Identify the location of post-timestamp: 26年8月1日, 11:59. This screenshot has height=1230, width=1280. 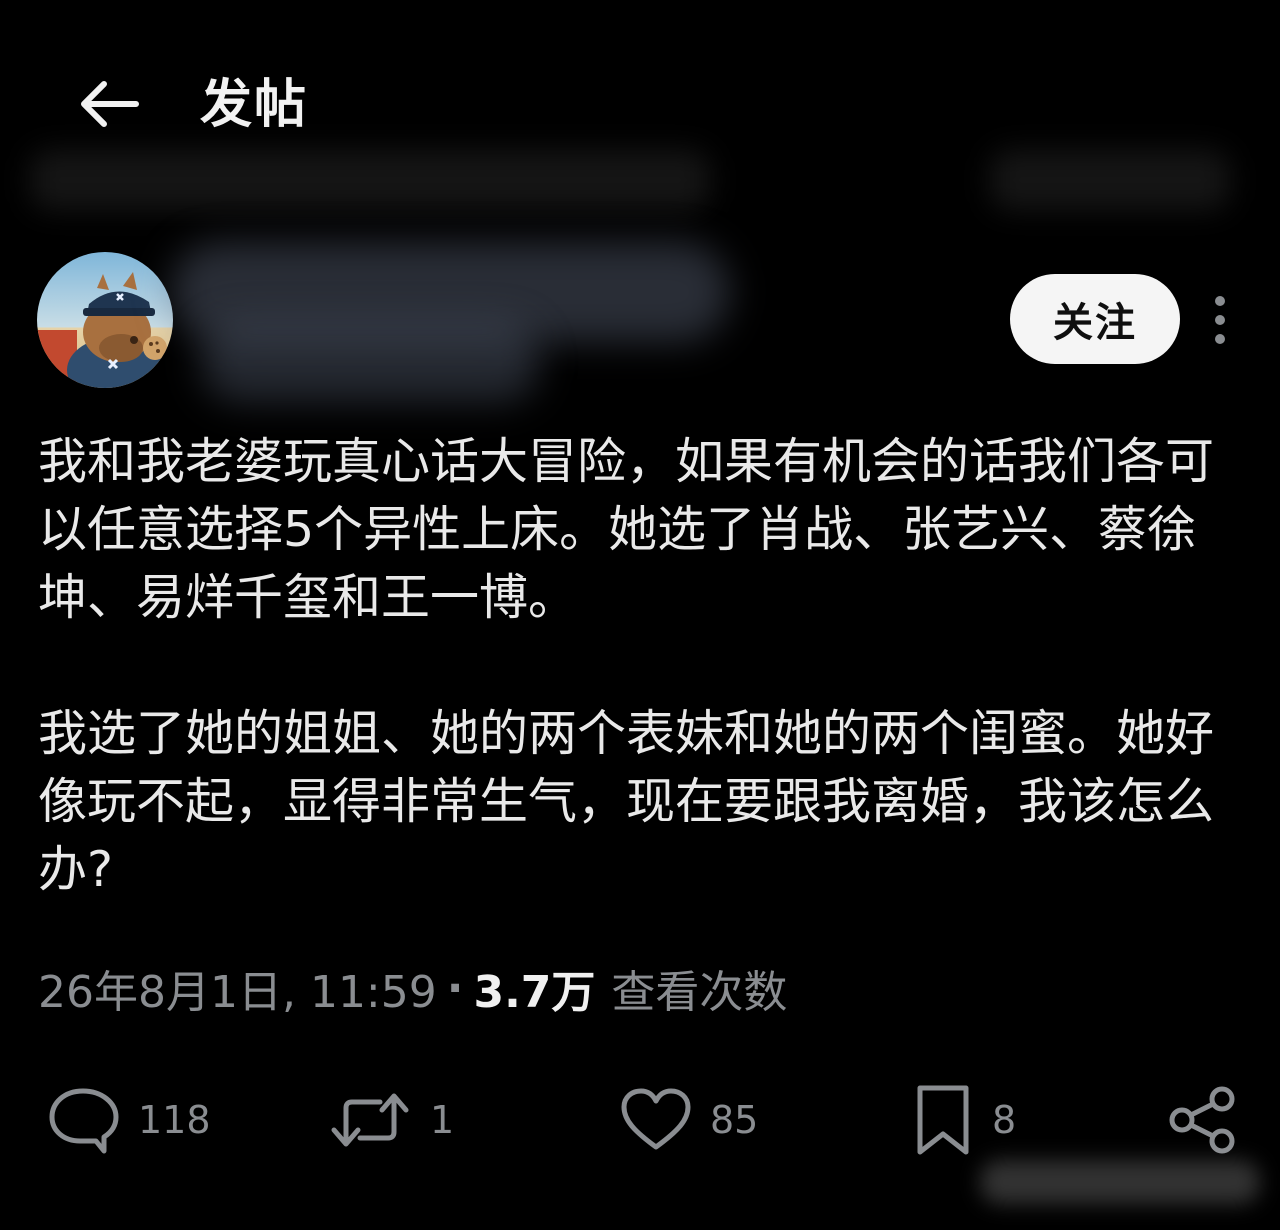
(237, 988).